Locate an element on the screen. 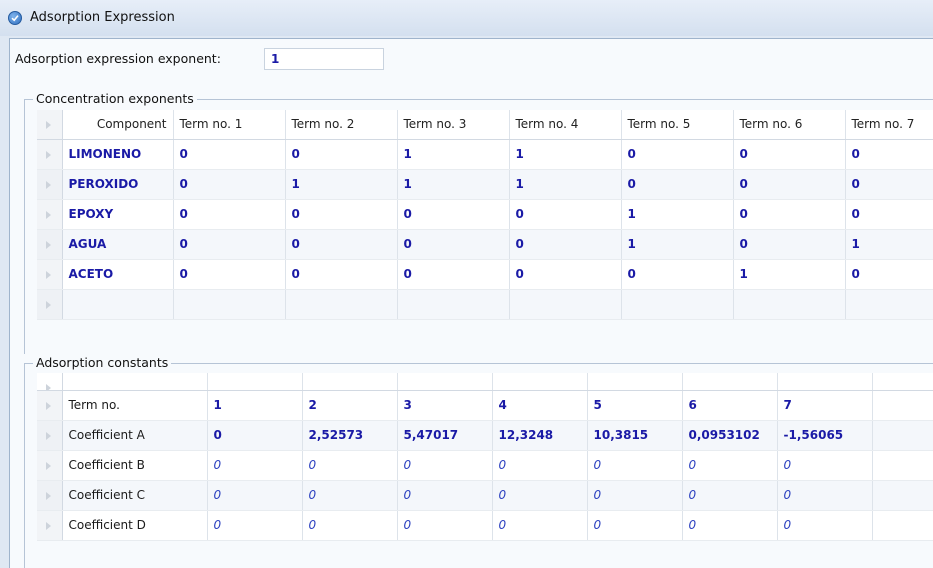 The image size is (933, 568). coefficient-cell: -1,56065 is located at coordinates (825, 435).